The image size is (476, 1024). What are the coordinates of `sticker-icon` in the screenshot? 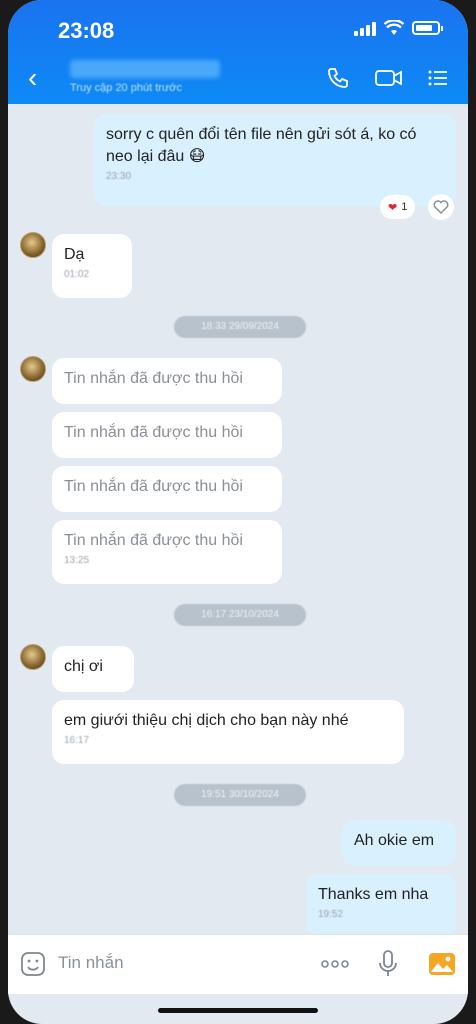 It's located at (33, 964).